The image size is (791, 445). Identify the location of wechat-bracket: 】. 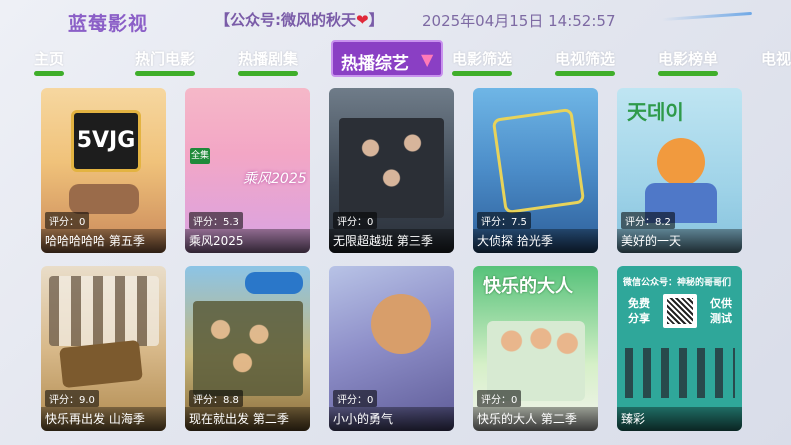
(376, 20).